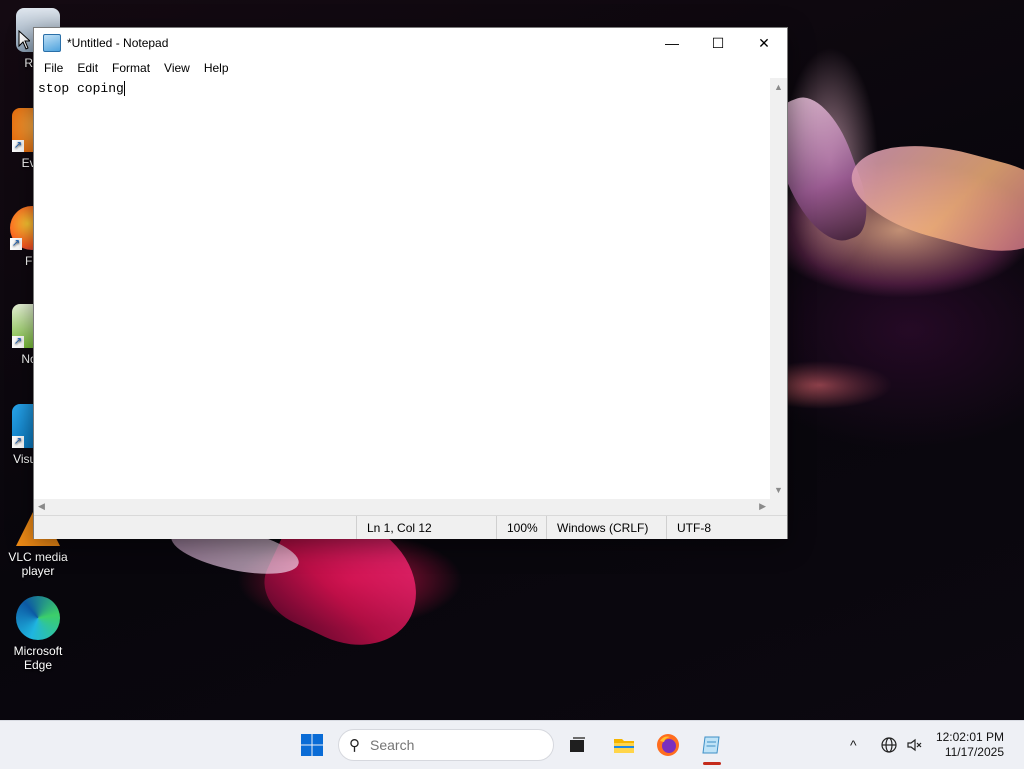 The image size is (1024, 769). Describe the element at coordinates (216, 68) in the screenshot. I see `menu-help: Help` at that location.